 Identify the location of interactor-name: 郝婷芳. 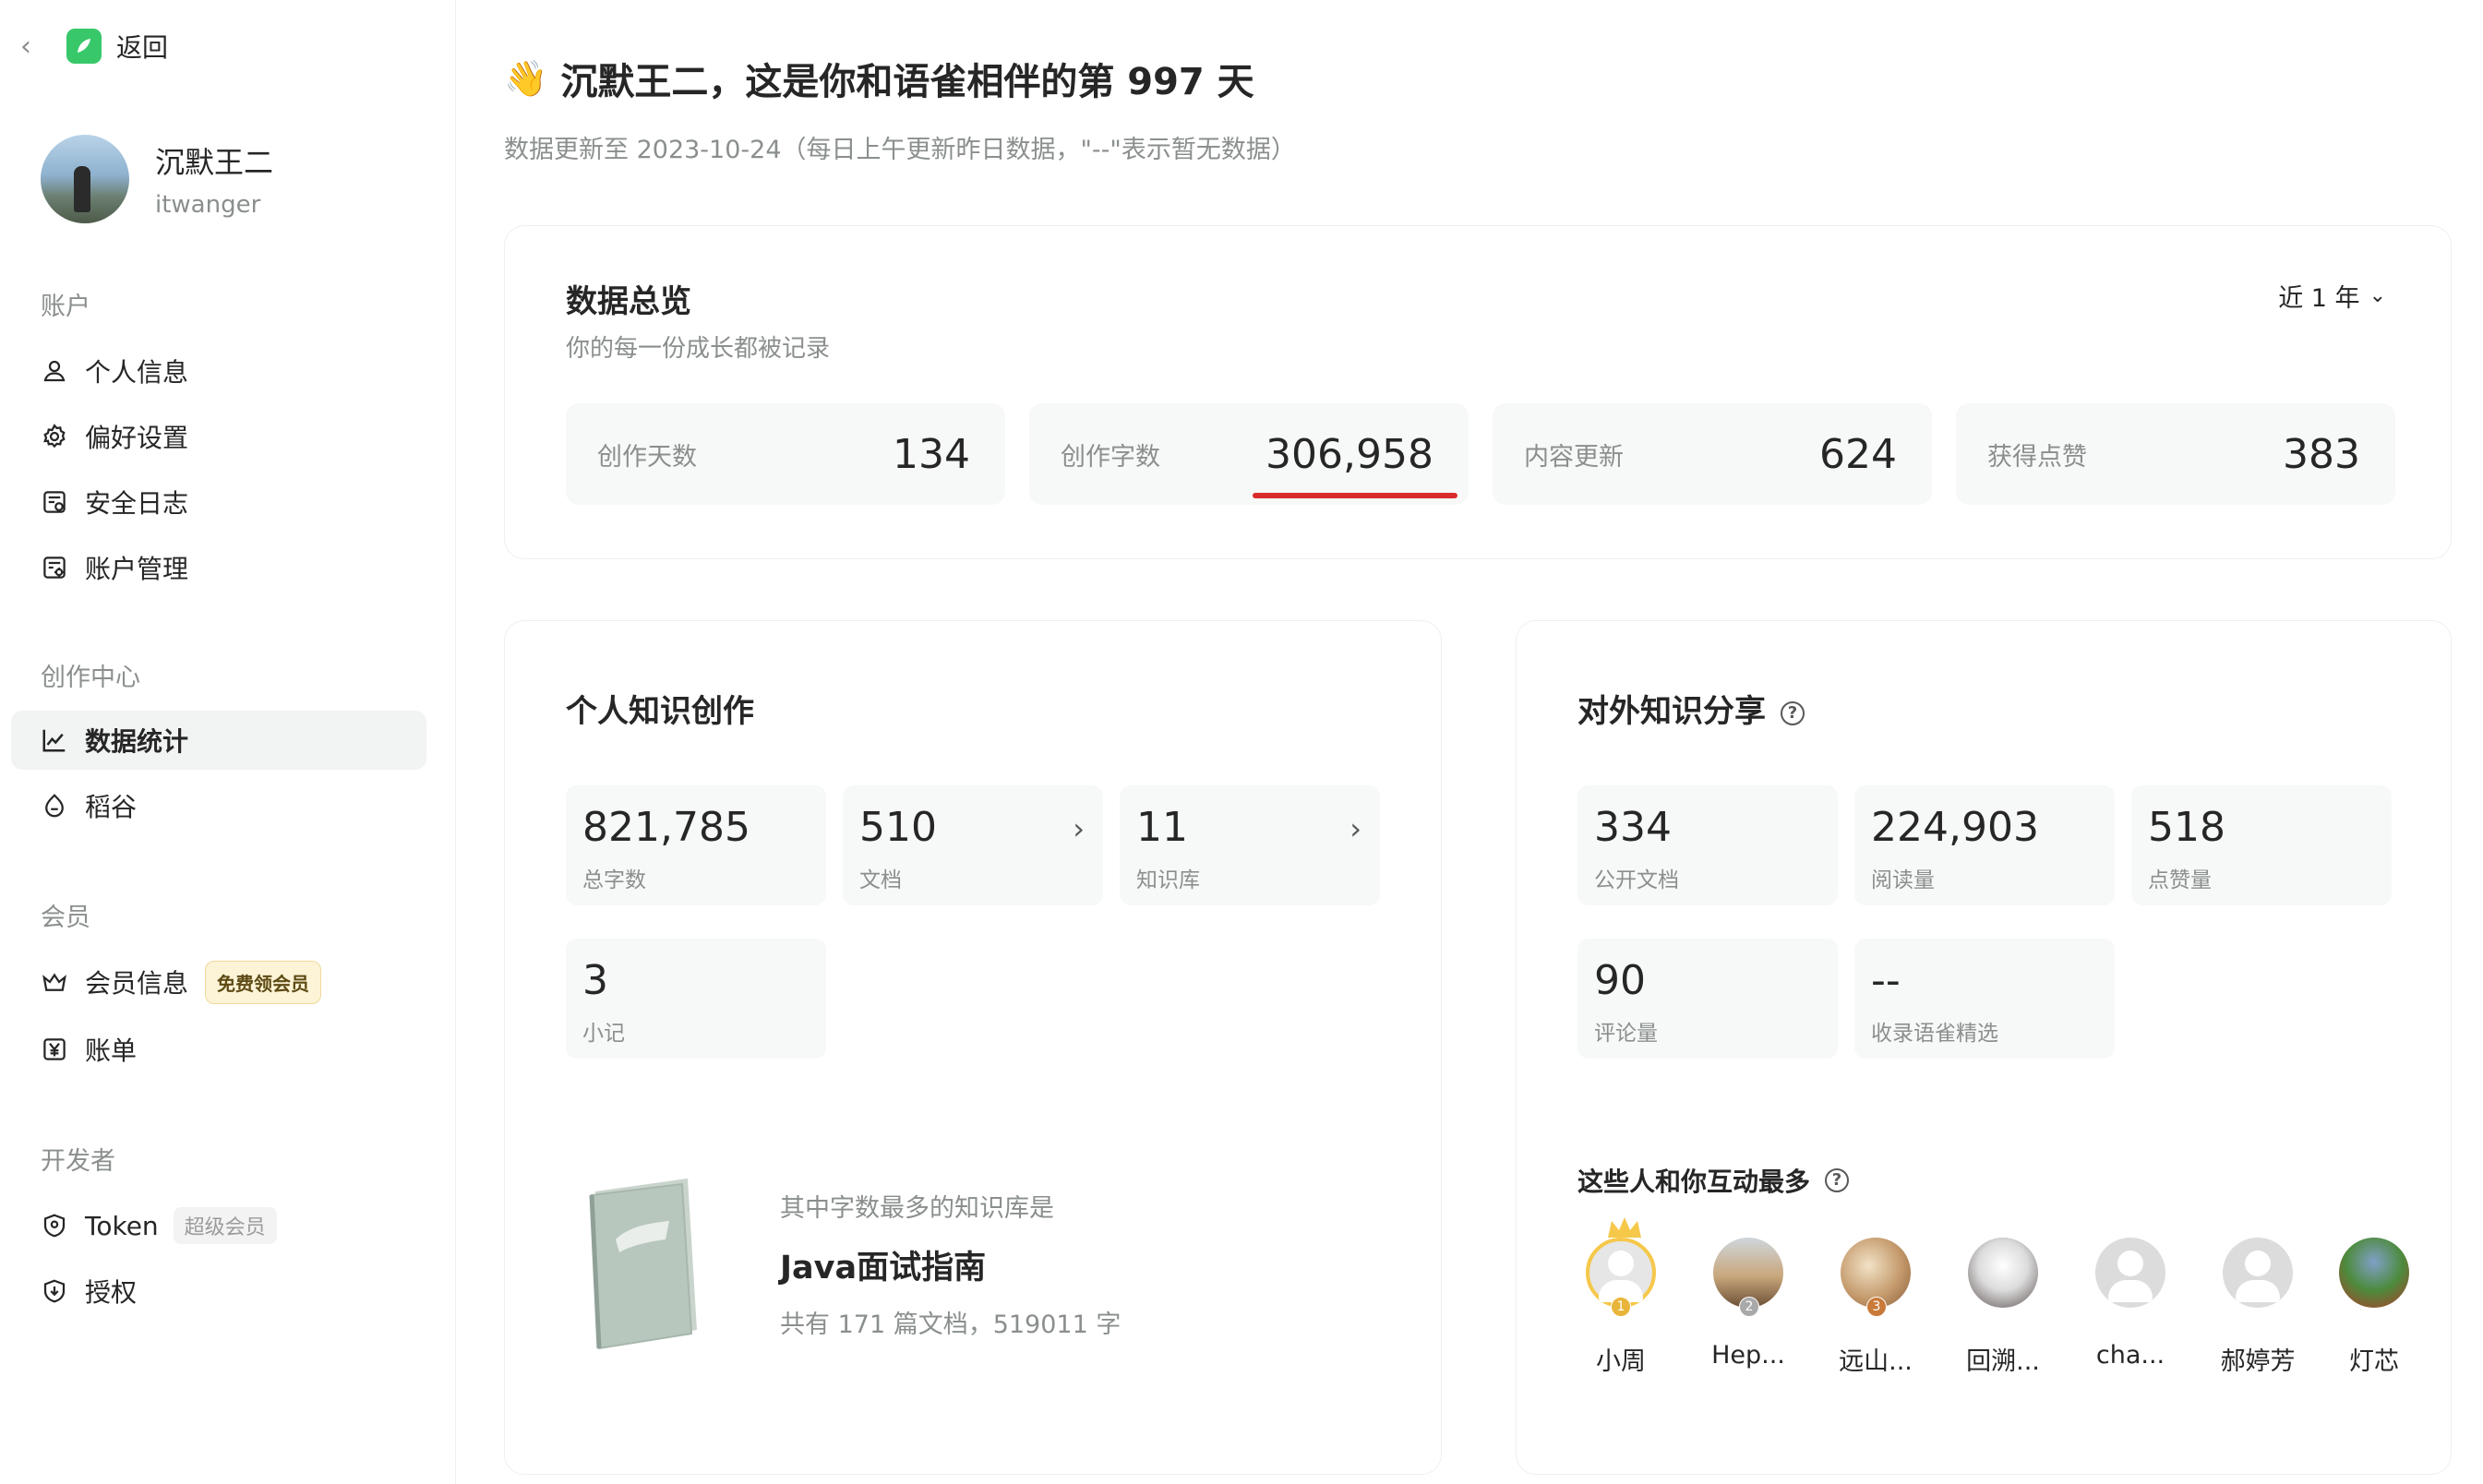
(2258, 1361).